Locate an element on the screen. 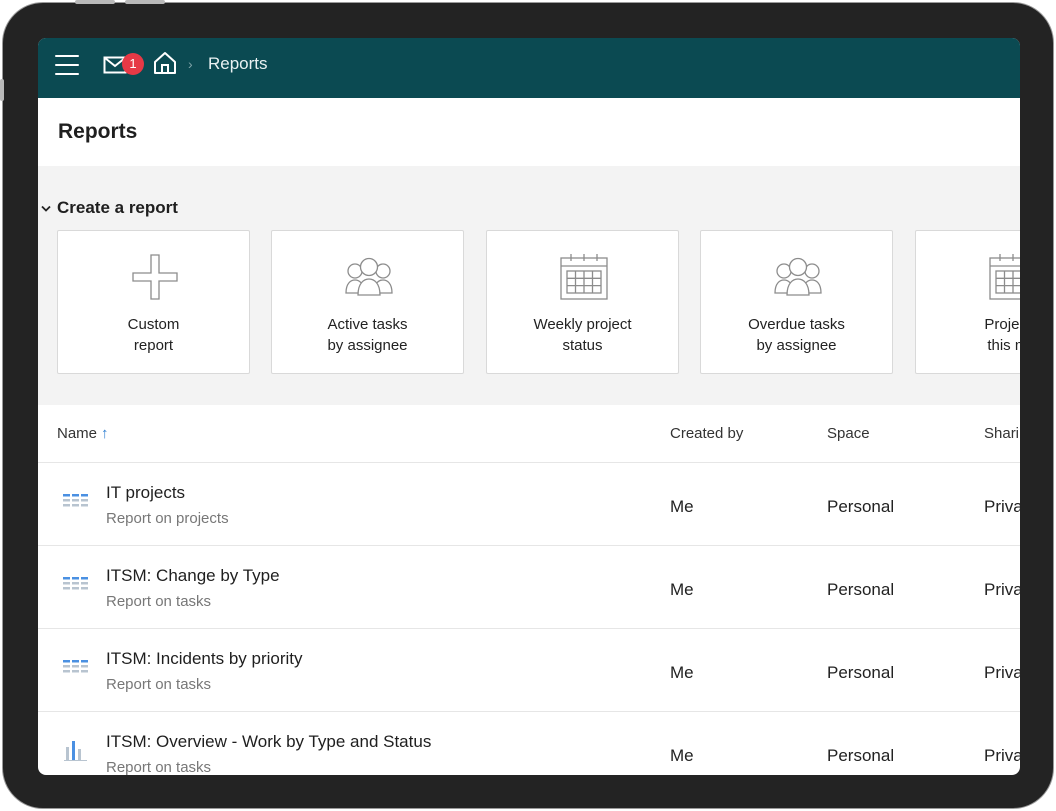 Image resolution: width=1056 pixels, height=811 pixels. home-icon is located at coordinates (165, 63).